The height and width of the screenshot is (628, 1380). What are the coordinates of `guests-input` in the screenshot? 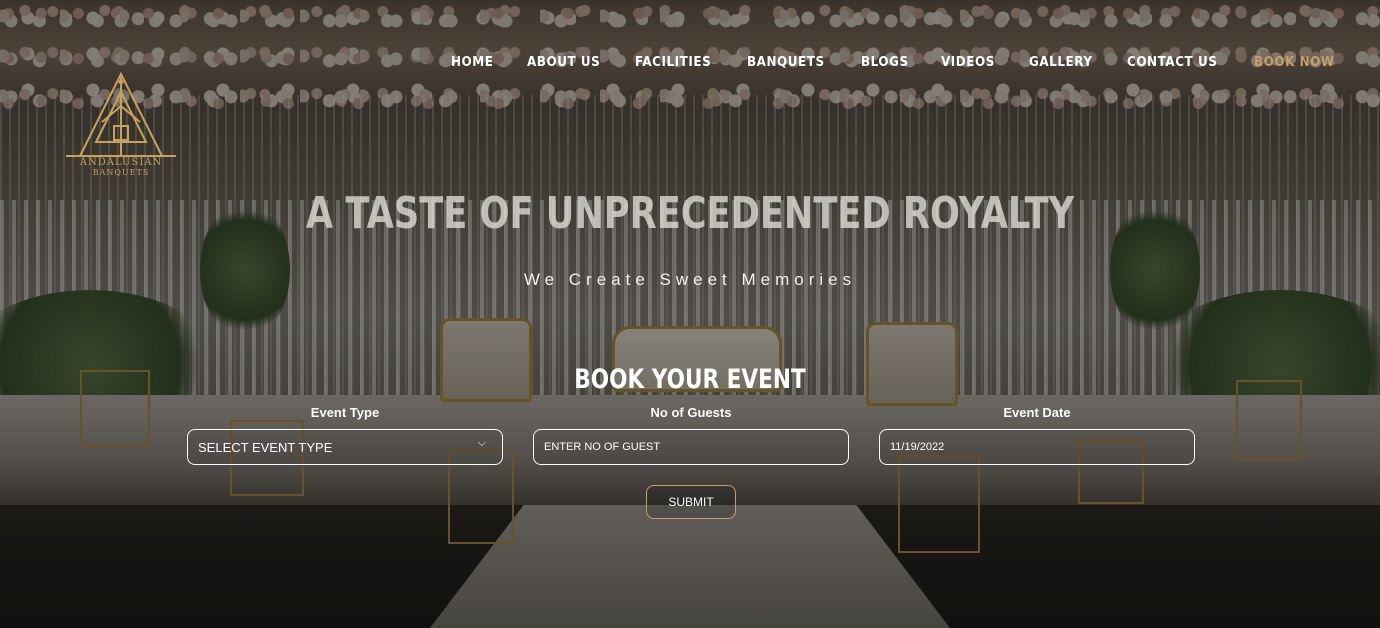 It's located at (691, 447).